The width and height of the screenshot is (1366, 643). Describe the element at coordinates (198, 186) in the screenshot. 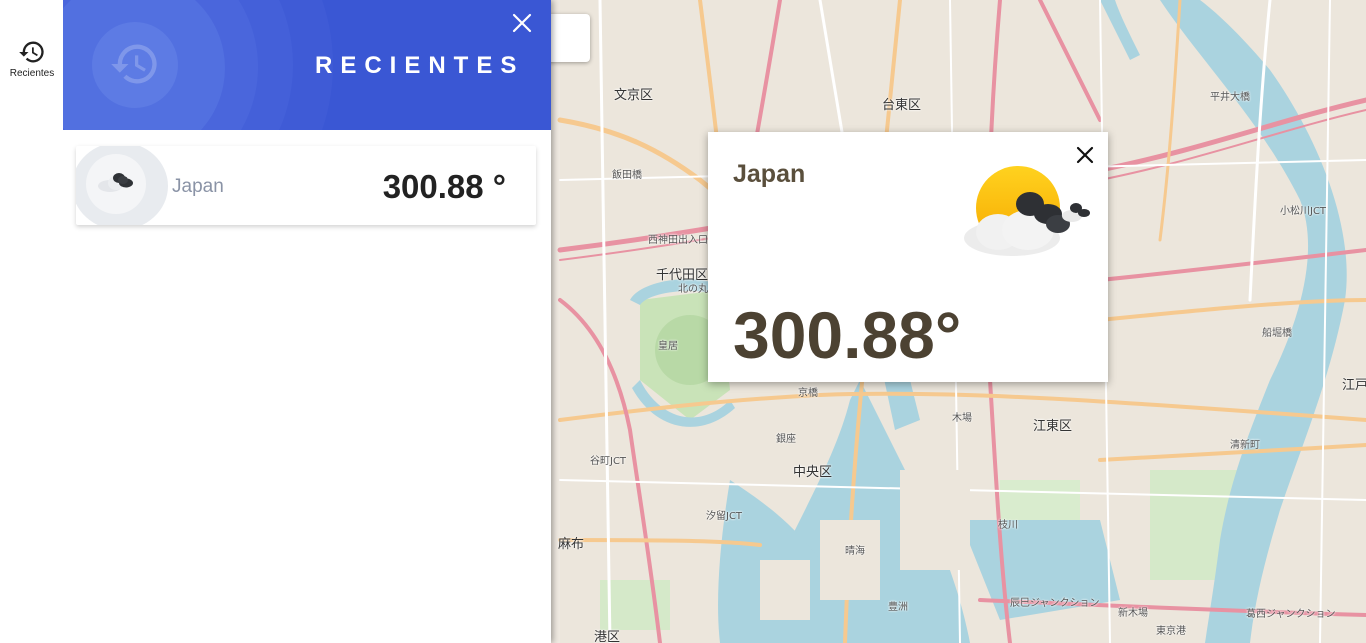

I see `recent-item-name: Japan` at that location.